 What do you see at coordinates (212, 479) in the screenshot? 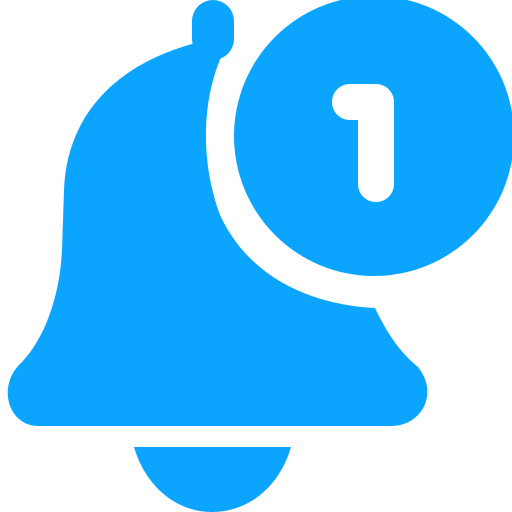
I see `bell-clapper` at bounding box center [212, 479].